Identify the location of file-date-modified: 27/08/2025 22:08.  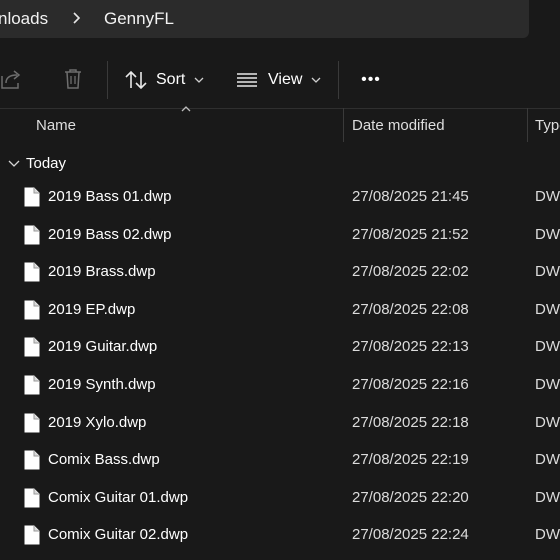
(410, 309).